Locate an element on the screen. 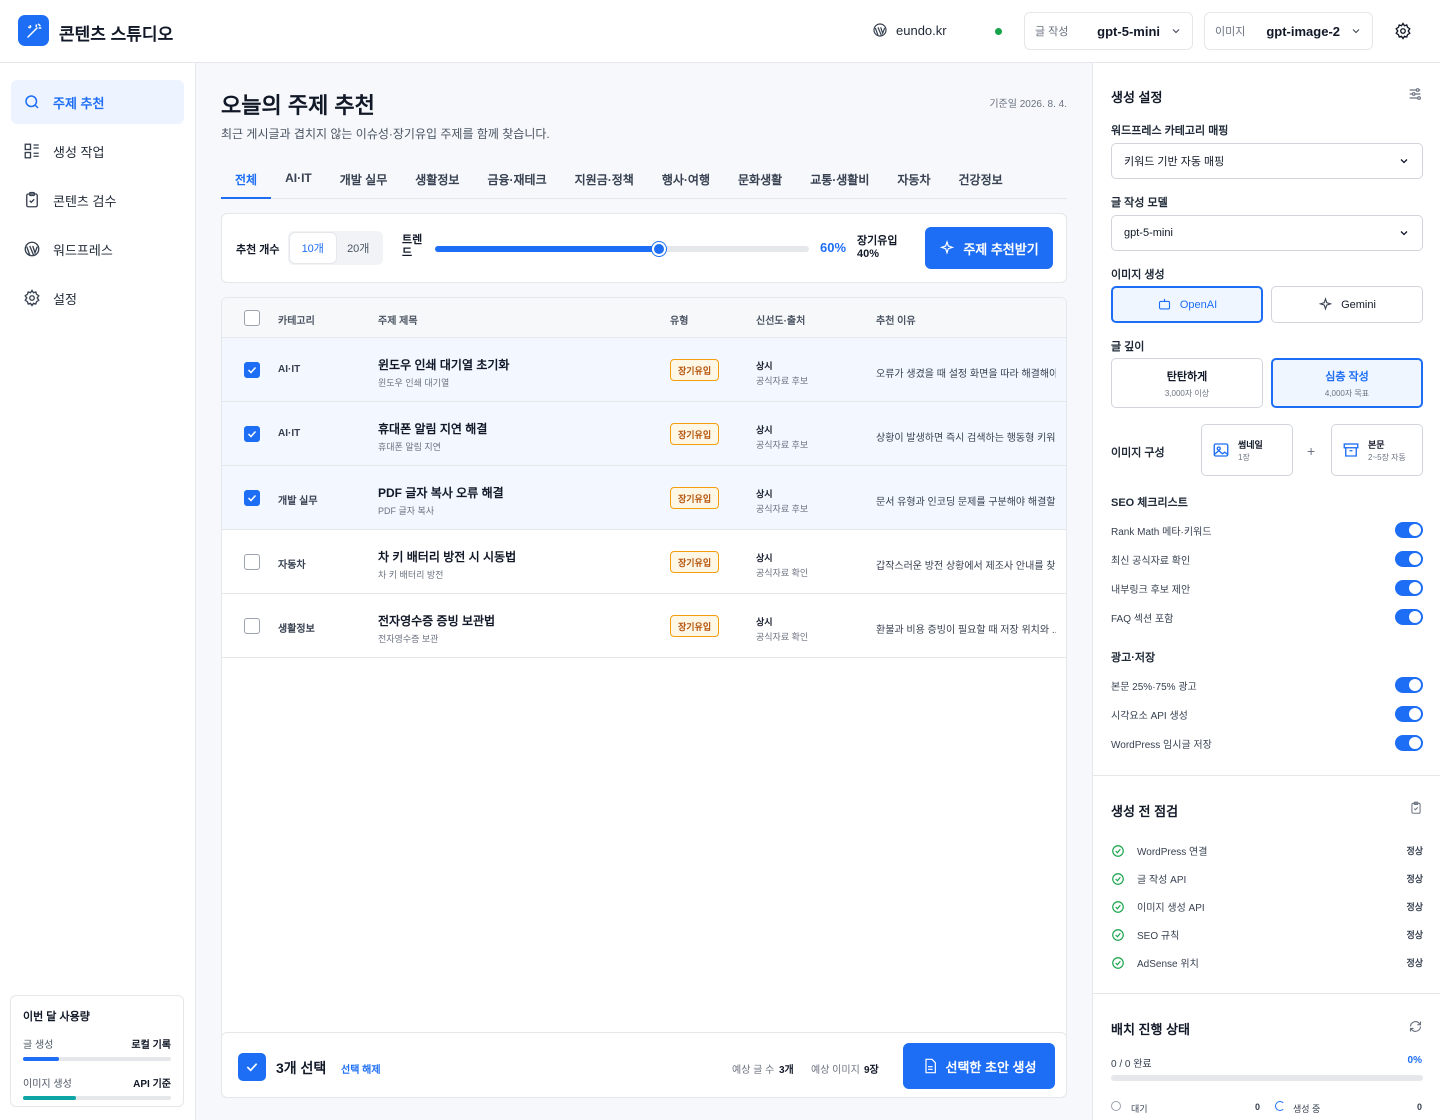 Image resolution: width=1440 pixels, height=1120 pixels. tab-category: 교통·생활비 is located at coordinates (839, 180).